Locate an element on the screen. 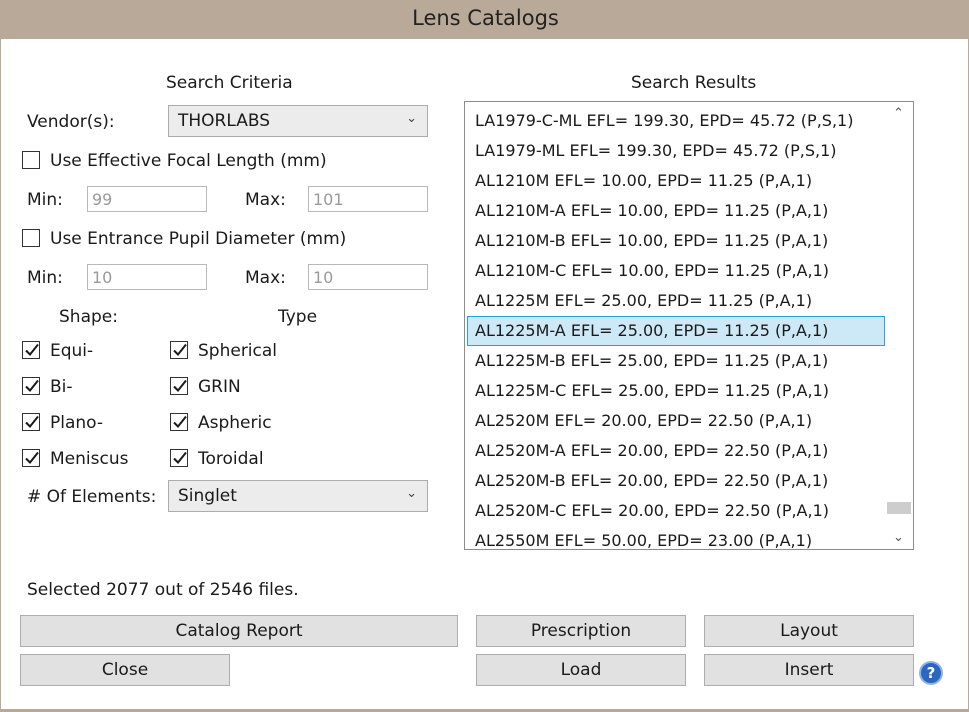  search-criteria-heading: Search Criteria is located at coordinates (229, 83).